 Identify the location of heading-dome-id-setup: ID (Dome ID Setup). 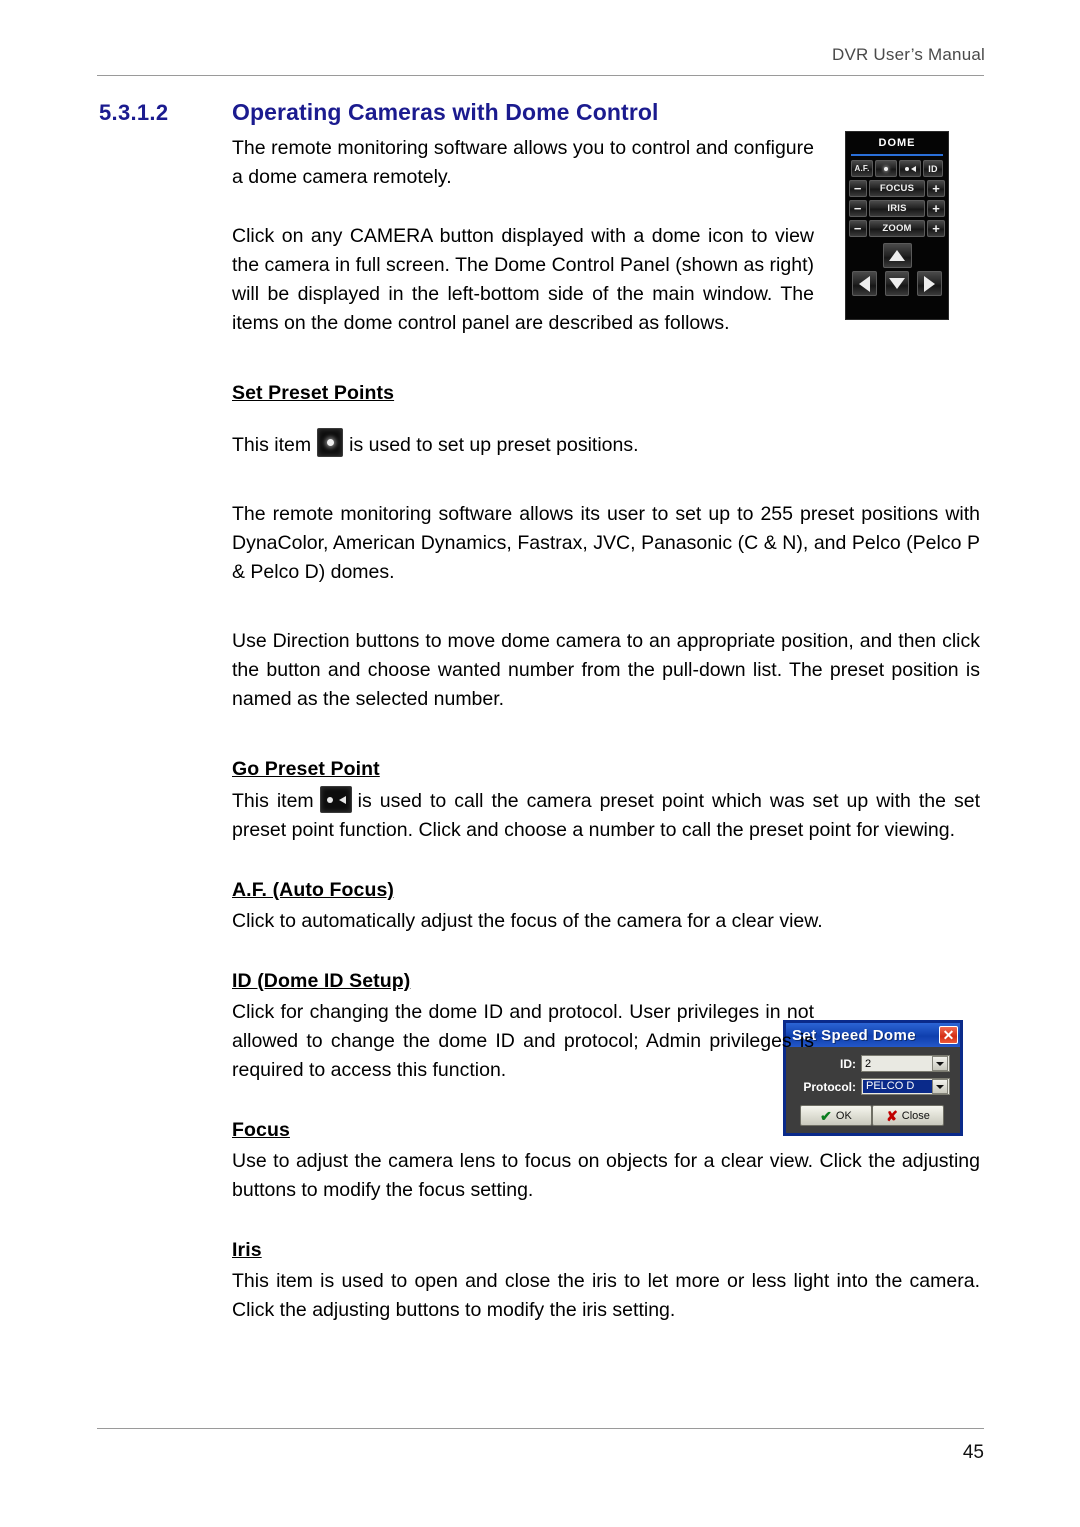
(321, 981).